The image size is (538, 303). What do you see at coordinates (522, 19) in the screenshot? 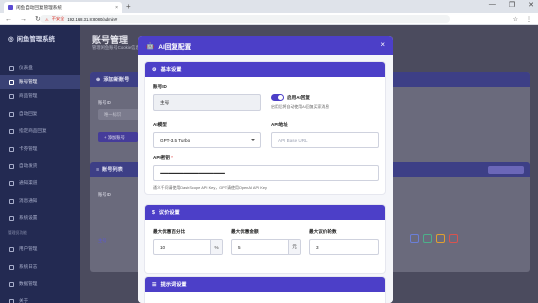
I see `browser-actions: ☆ ⋮` at bounding box center [522, 19].